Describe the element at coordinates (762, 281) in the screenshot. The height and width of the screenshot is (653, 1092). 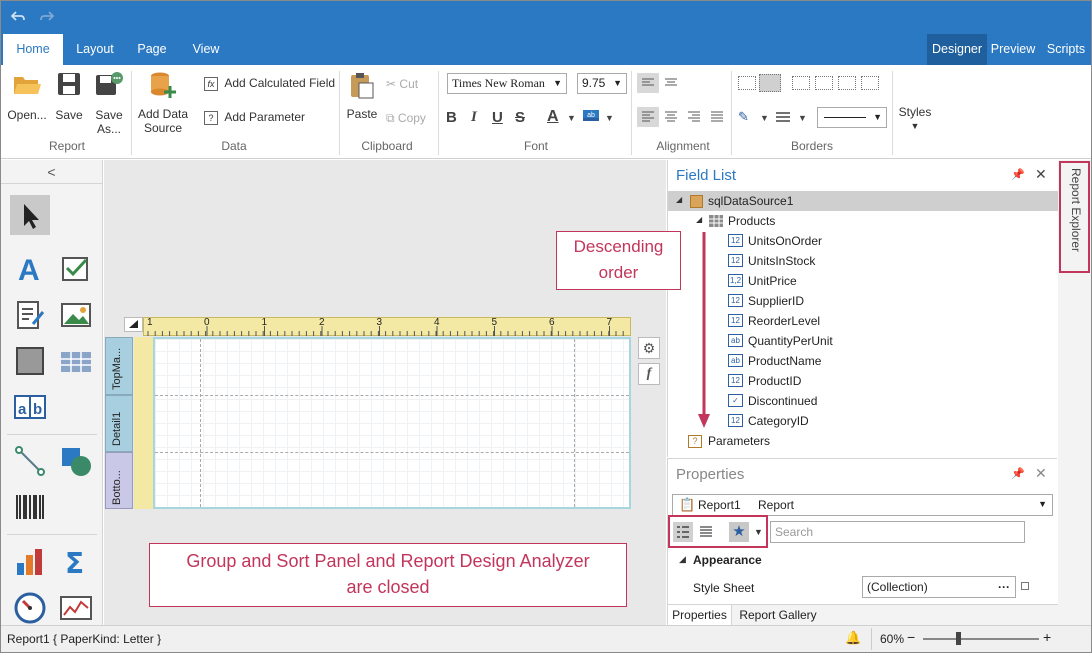
I see `field-item: 1,2 UnitPrice` at that location.